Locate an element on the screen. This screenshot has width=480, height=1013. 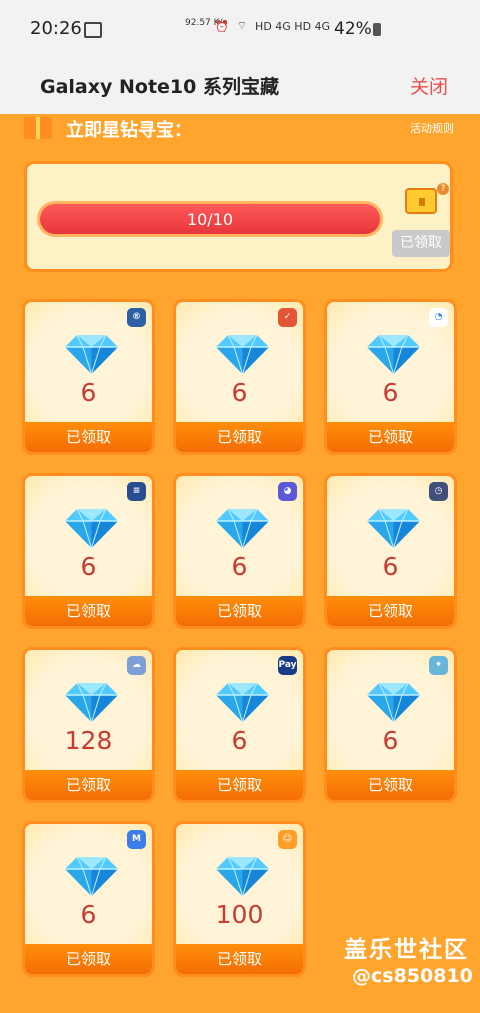
gift-icon is located at coordinates (38, 128).